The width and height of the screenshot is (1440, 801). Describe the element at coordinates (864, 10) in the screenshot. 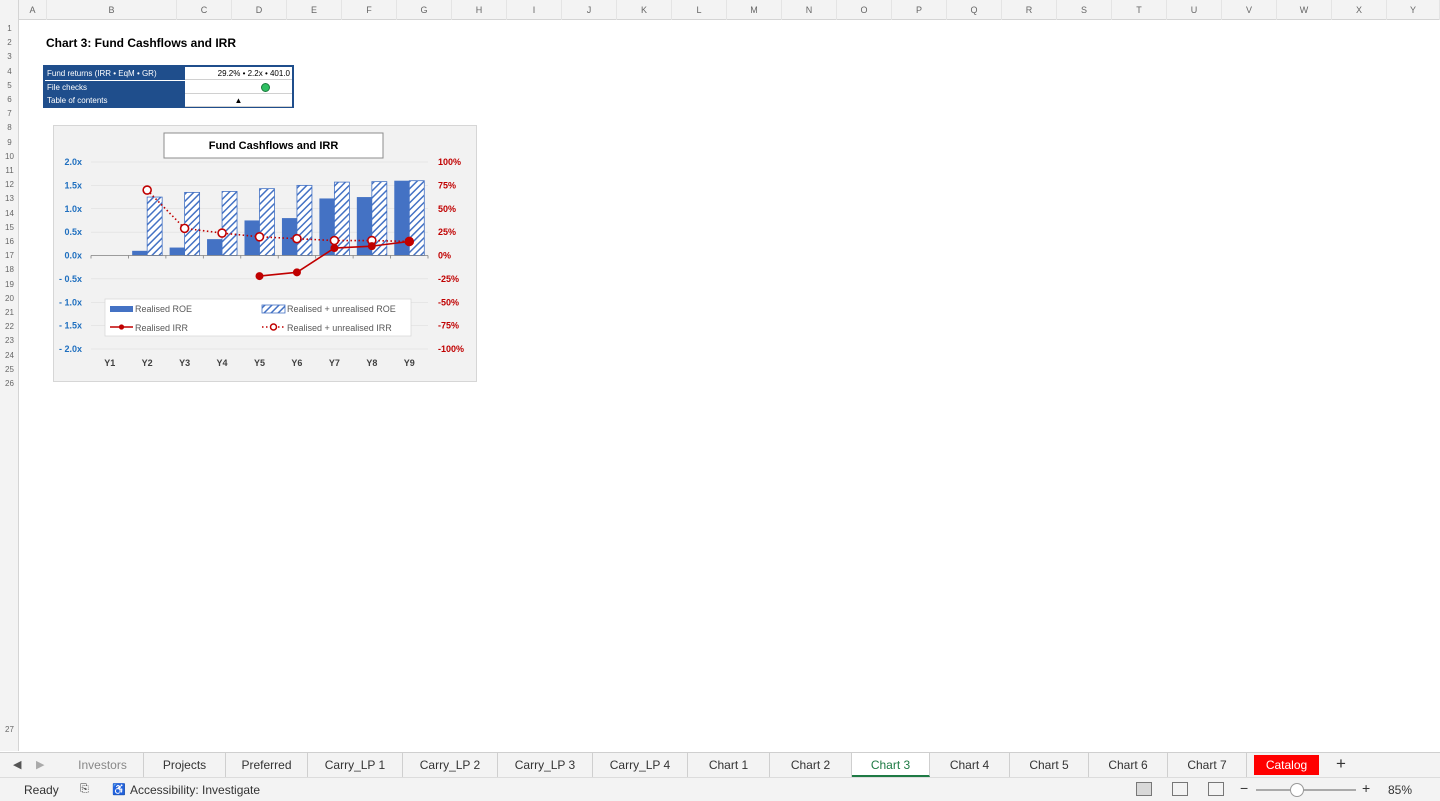

I see `column-header: O` at that location.